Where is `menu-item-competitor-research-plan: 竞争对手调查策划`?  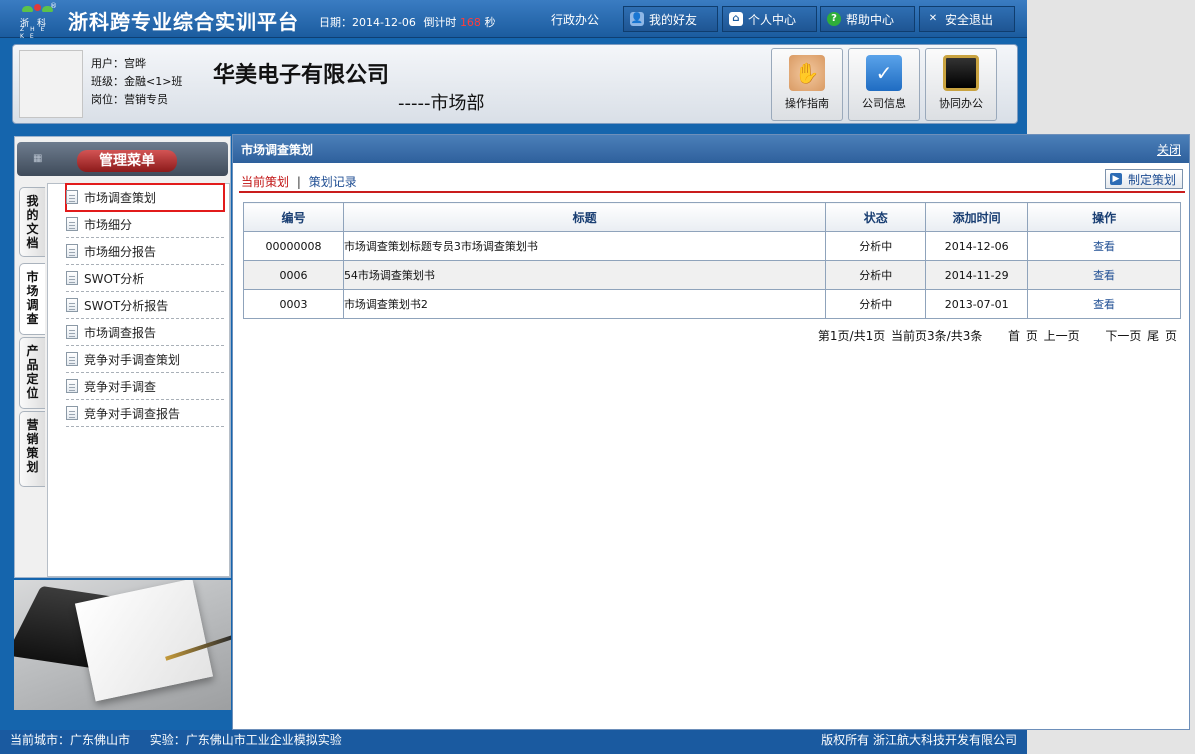
menu-item-competitor-research-plan: 竞争对手调查策划 is located at coordinates (145, 359).